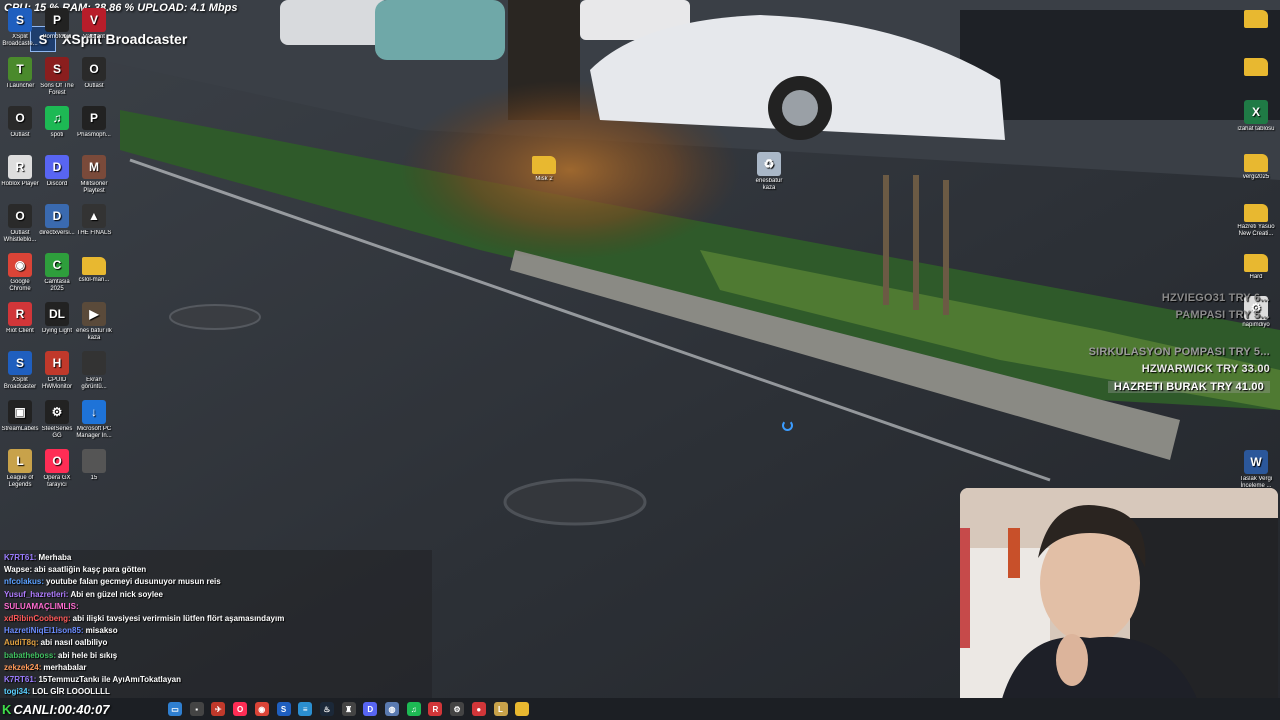 The image size is (1280, 720). What do you see at coordinates (57, 171) in the screenshot?
I see `desktop-icon: D Discord` at bounding box center [57, 171].